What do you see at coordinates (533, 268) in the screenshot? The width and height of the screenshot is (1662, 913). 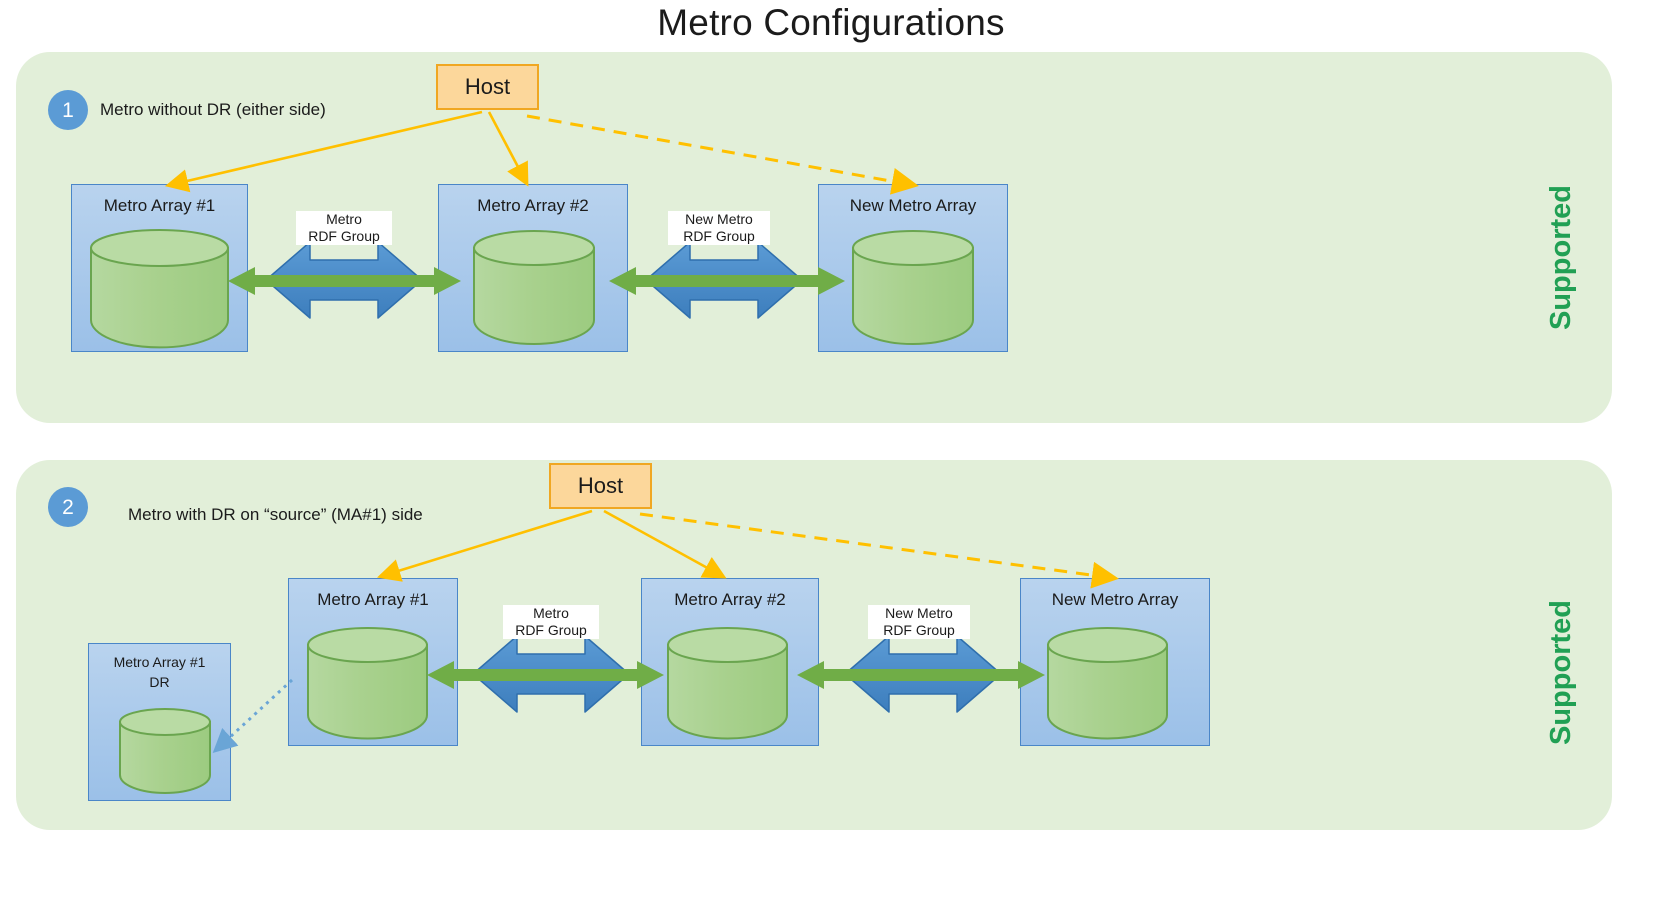 I see `panel-1-metro-array-2: Metro Array #2` at bounding box center [533, 268].